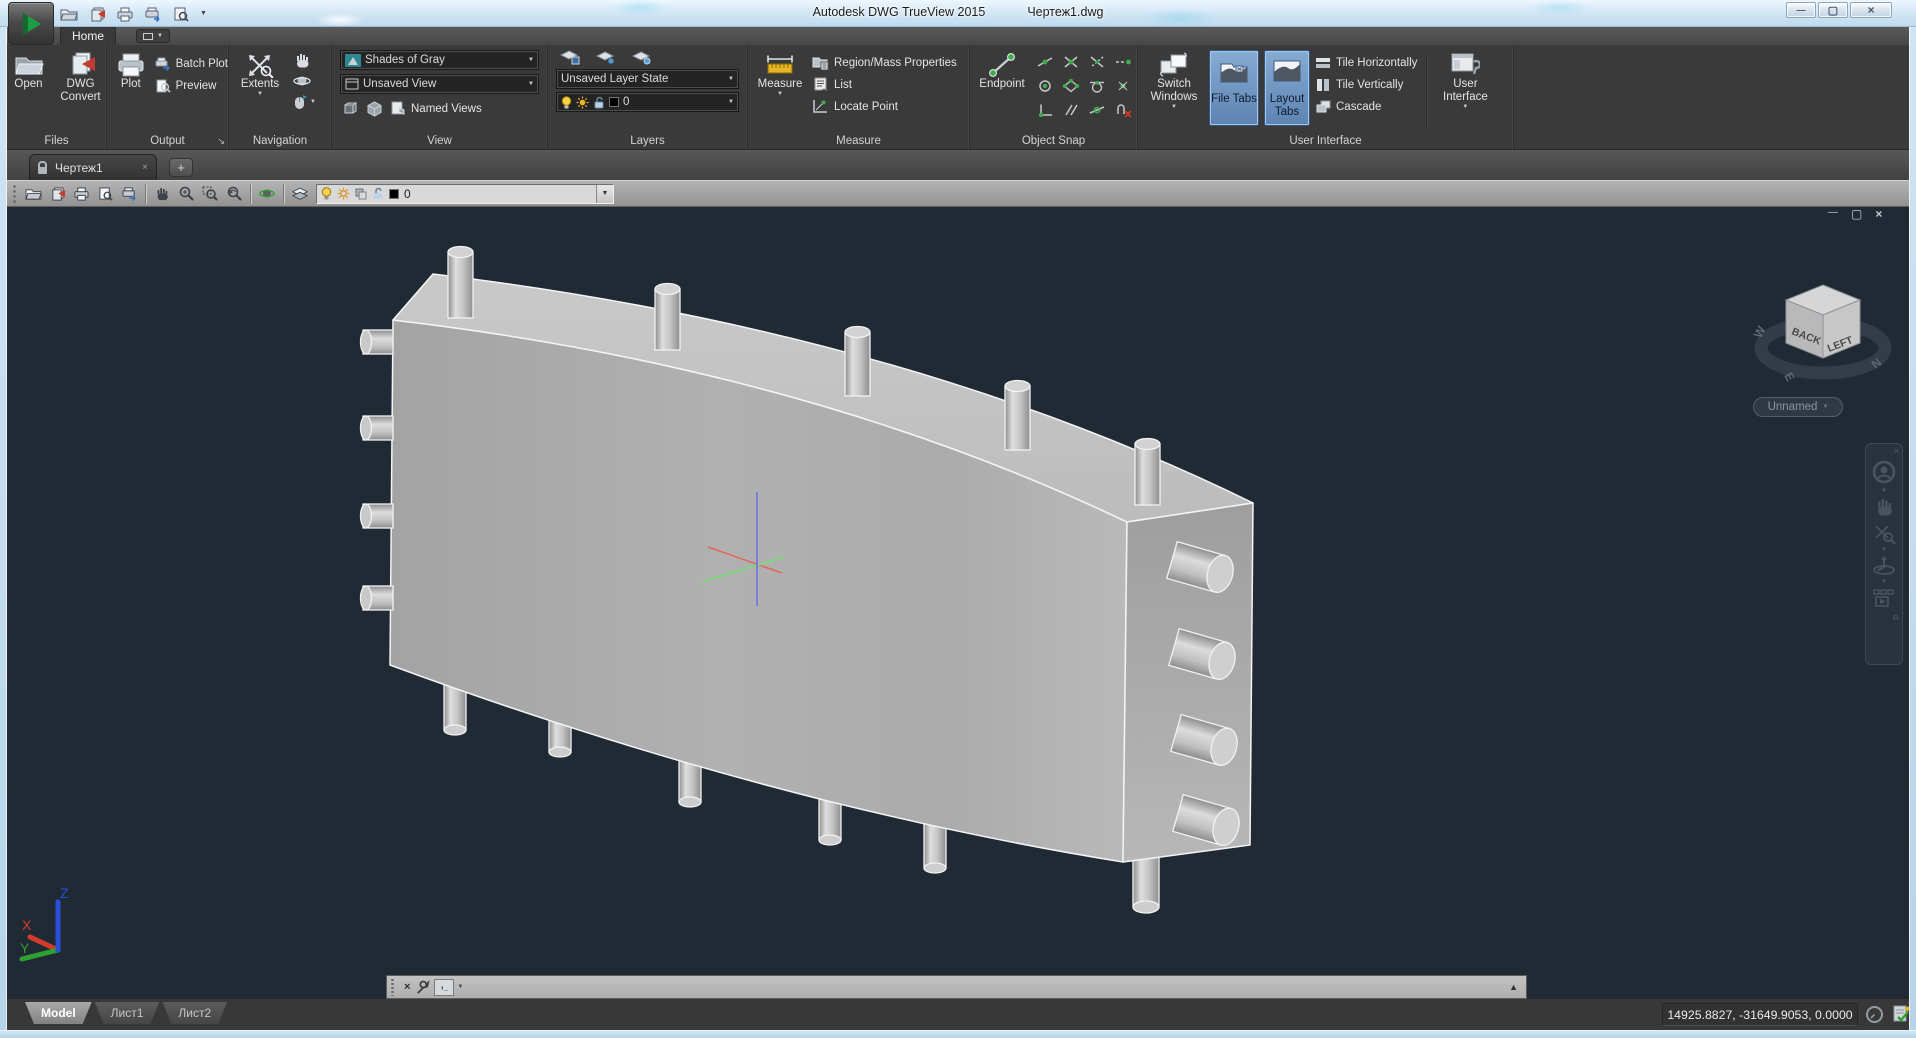 The height and width of the screenshot is (1038, 1916). Describe the element at coordinates (1071, 86) in the screenshot. I see `osnap-quadrant-icon` at that location.